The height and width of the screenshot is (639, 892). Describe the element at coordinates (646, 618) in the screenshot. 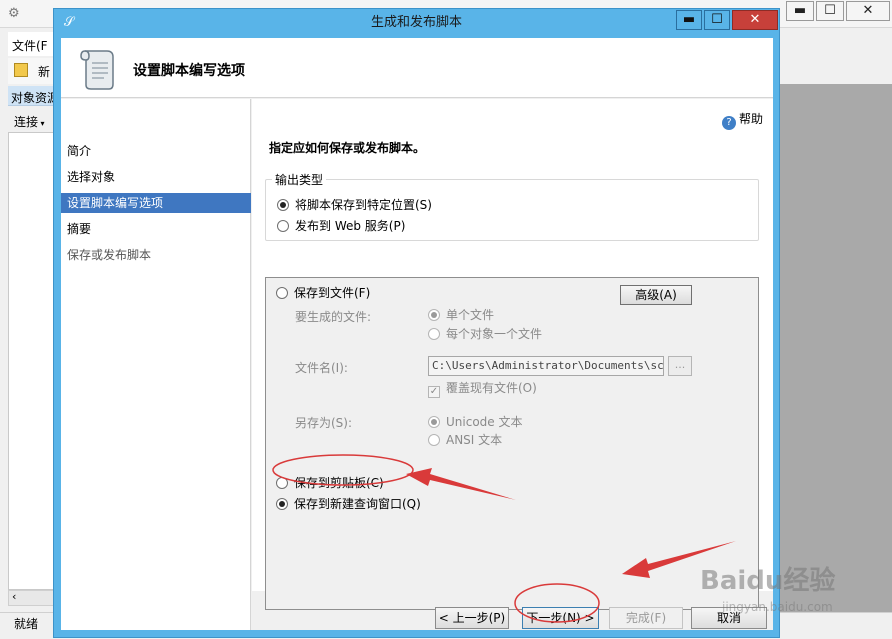

I see `finish-button: 完成(F)` at that location.